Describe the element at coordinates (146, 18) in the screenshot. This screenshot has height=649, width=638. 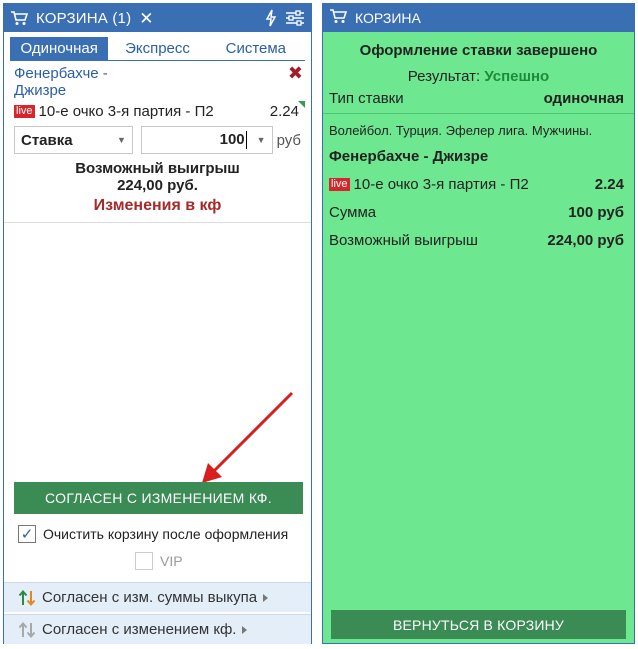
I see `close-icon: ✕` at that location.